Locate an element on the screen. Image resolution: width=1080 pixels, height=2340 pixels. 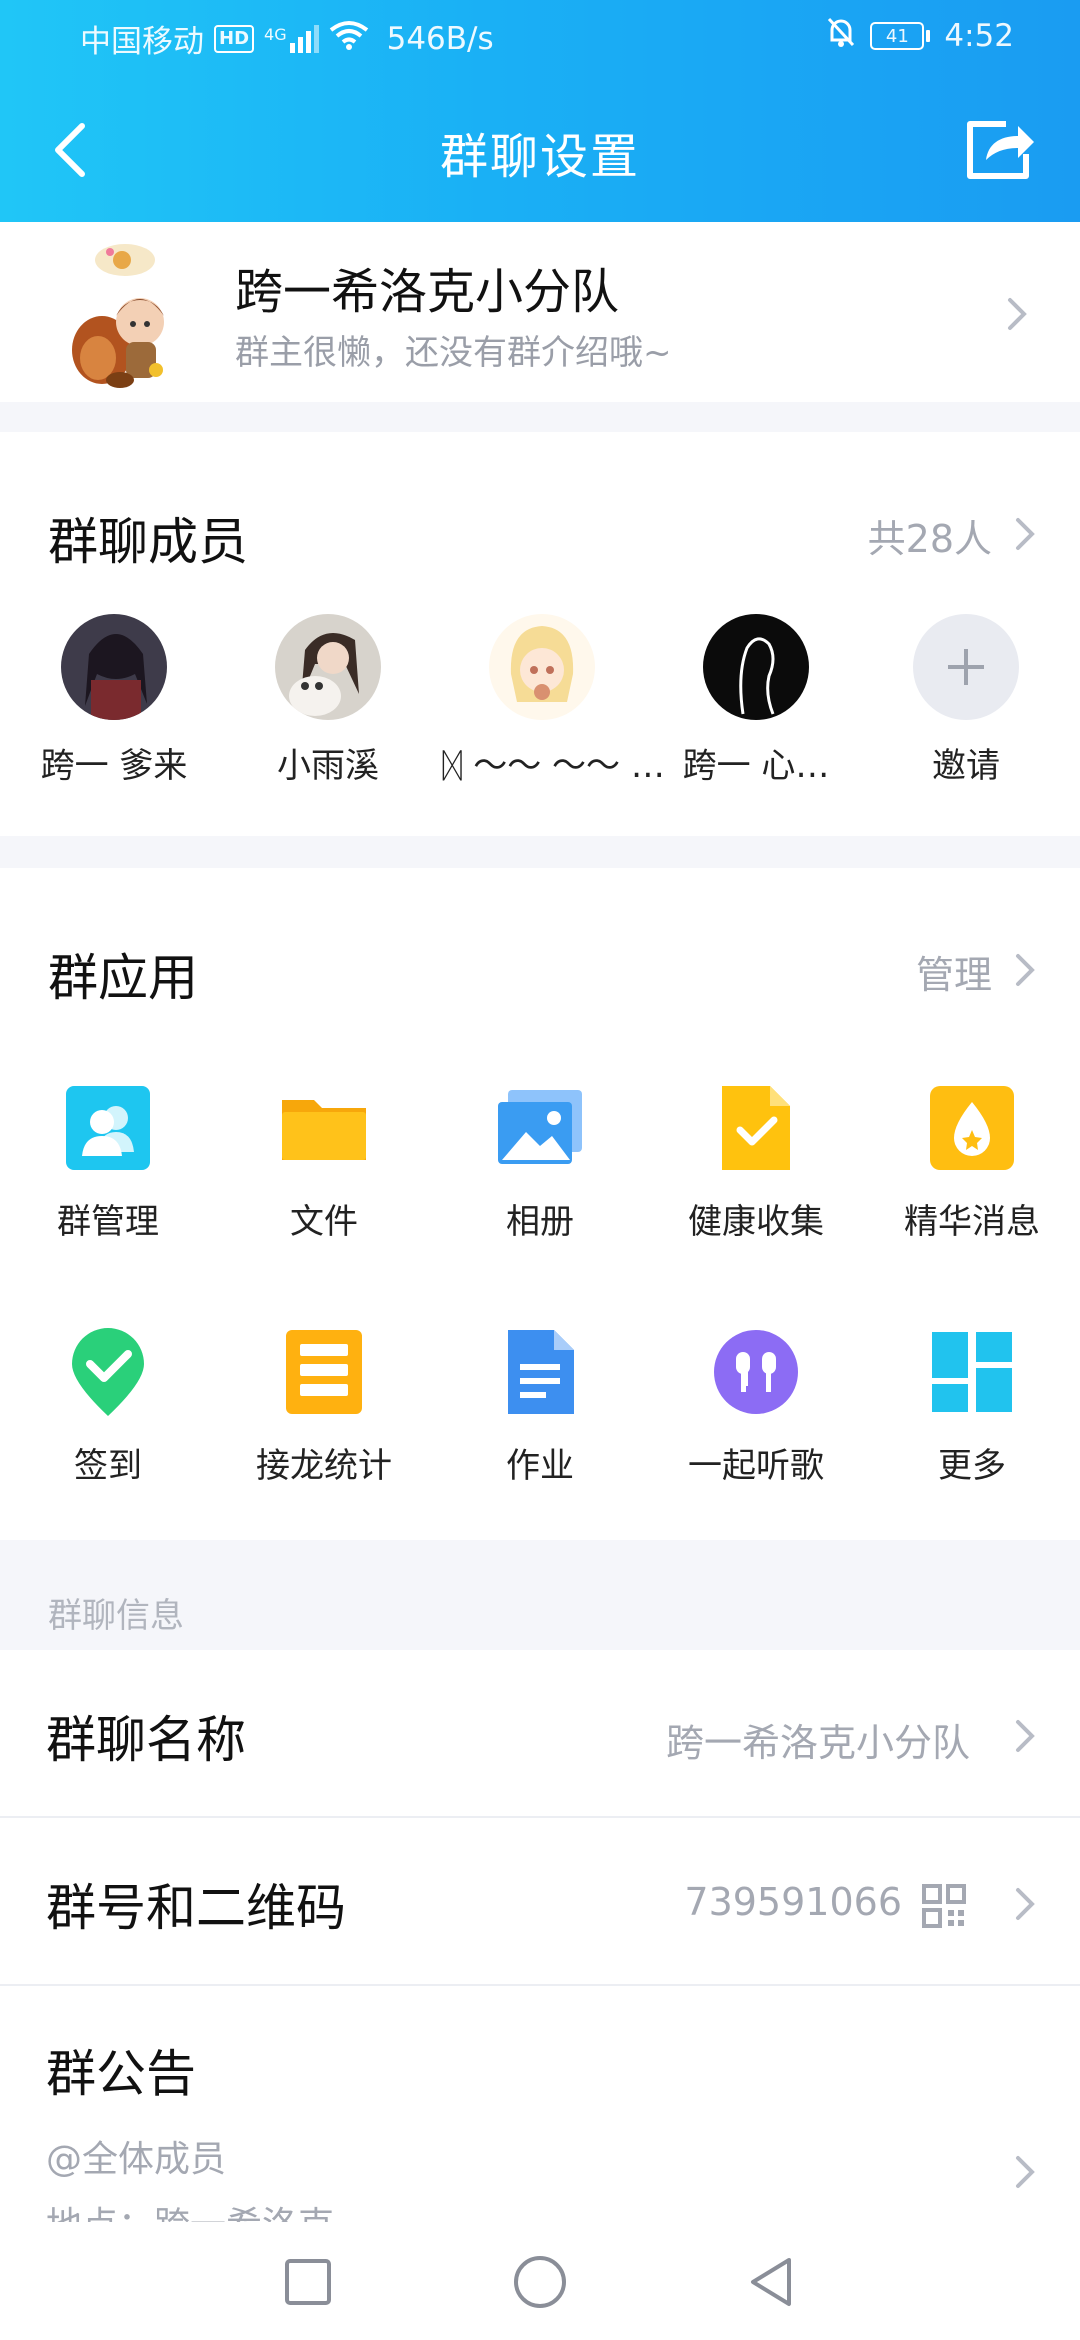
app-label: 相册 is located at coordinates (540, 1222).